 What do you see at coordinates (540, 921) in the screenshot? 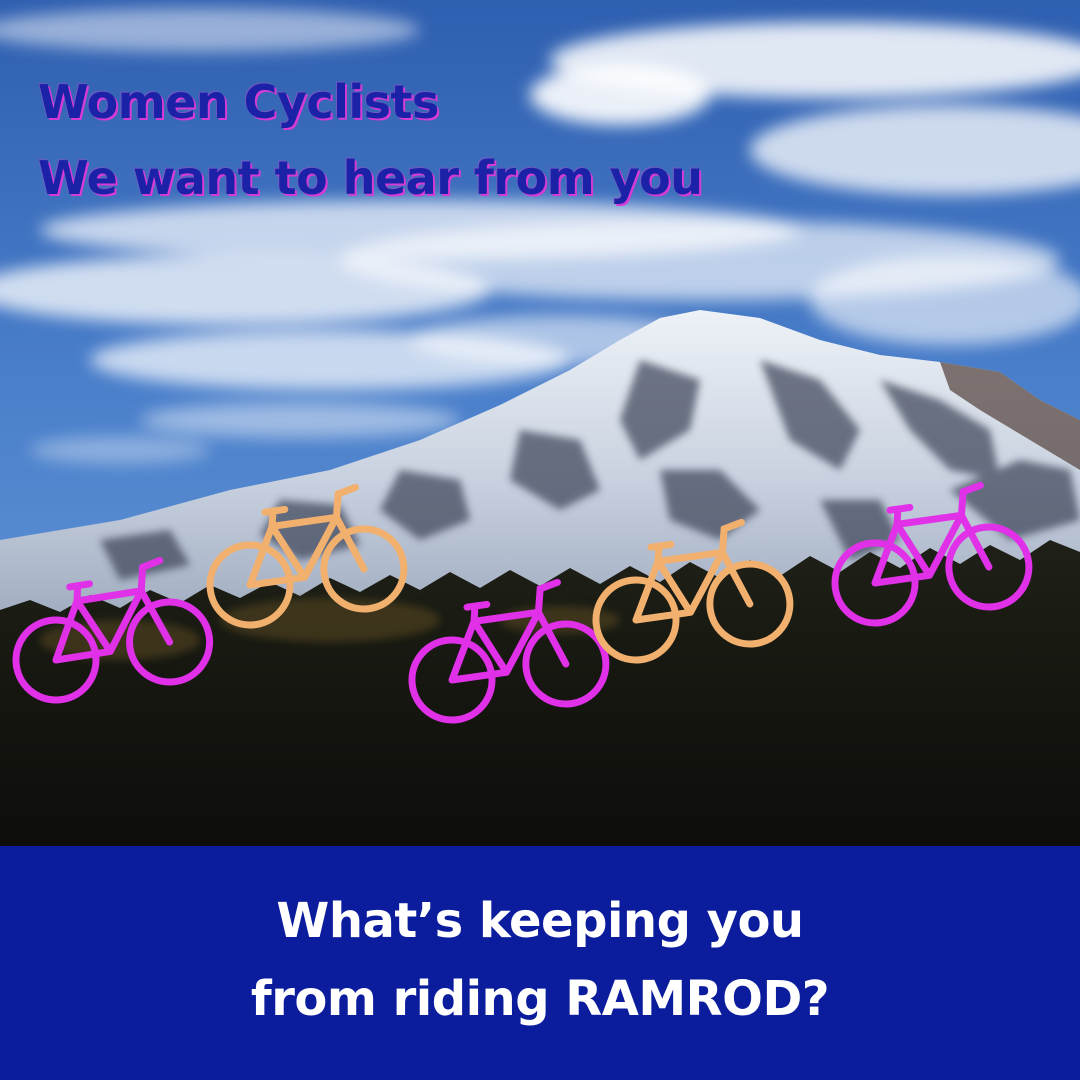
I see `banner-line-1: What’s keeping you` at bounding box center [540, 921].